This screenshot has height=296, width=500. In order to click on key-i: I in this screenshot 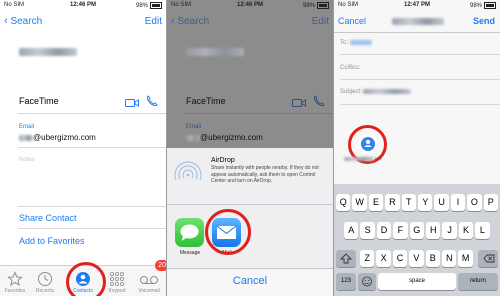, I will do `click(458, 202)`.